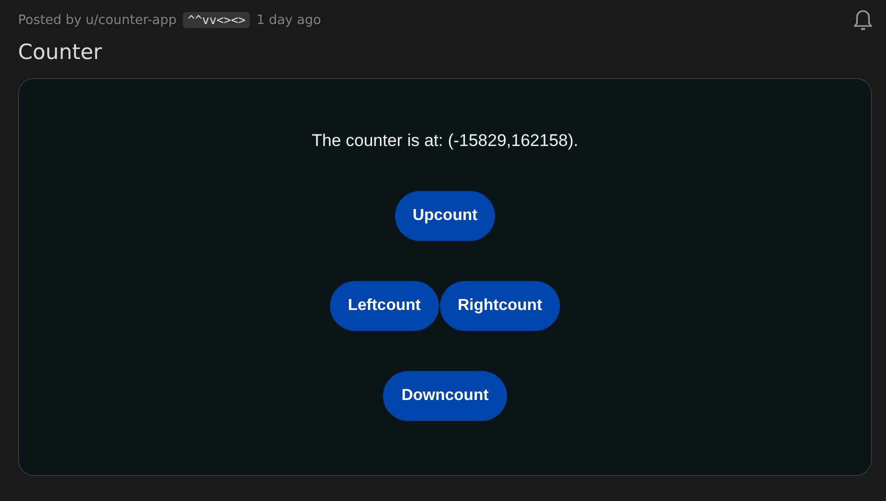  Describe the element at coordinates (445, 141) in the screenshot. I see `counter-message: The counter is at: (-15829,162158).` at that location.